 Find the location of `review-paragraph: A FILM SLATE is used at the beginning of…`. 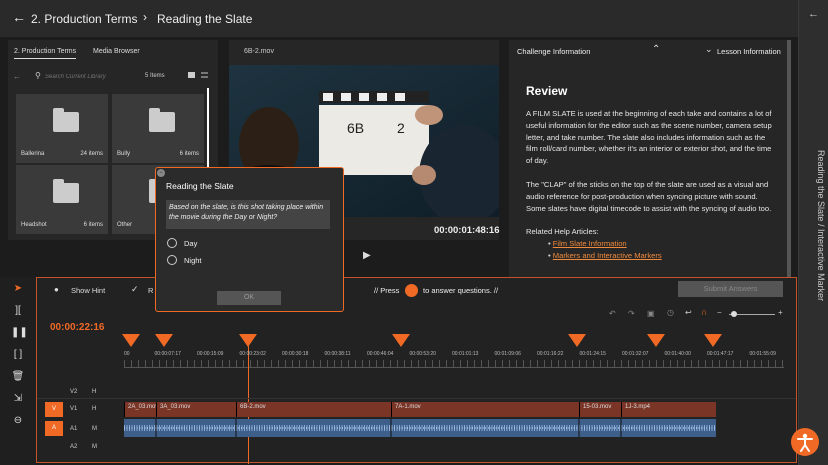

review-paragraph: A FILM SLATE is used at the beginning of… is located at coordinates (649, 137).